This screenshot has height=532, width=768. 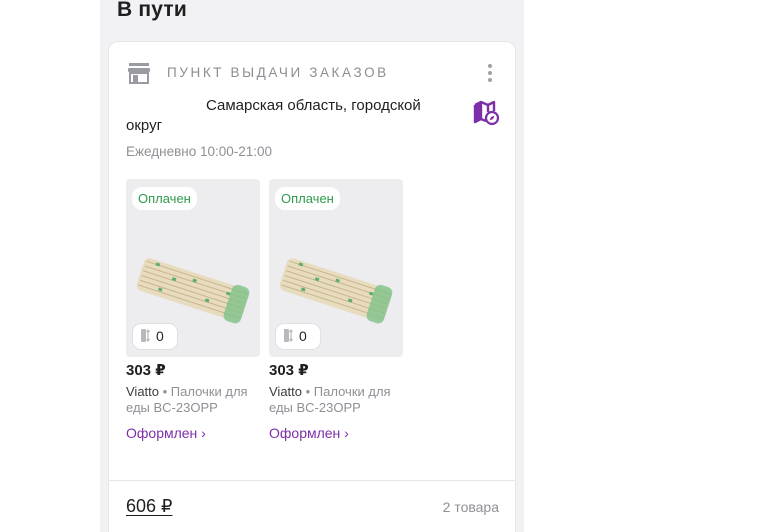 I want to click on items-count: 2 товара, so click(x=470, y=507).